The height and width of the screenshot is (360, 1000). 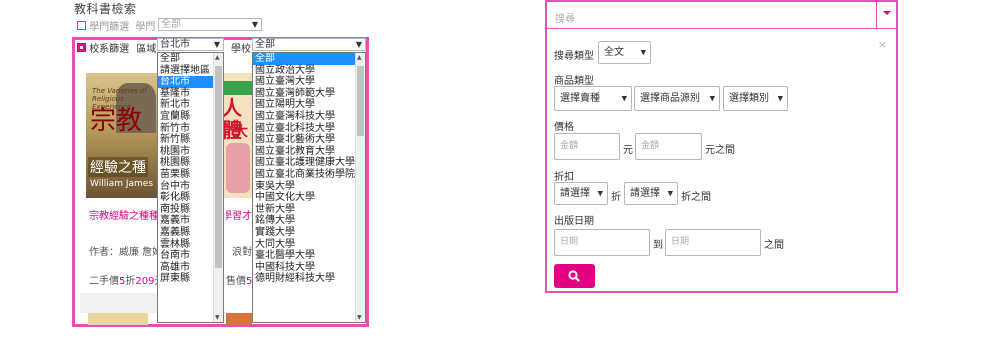 What do you see at coordinates (171, 24) in the screenshot?
I see `subject-select-value: 全部` at bounding box center [171, 24].